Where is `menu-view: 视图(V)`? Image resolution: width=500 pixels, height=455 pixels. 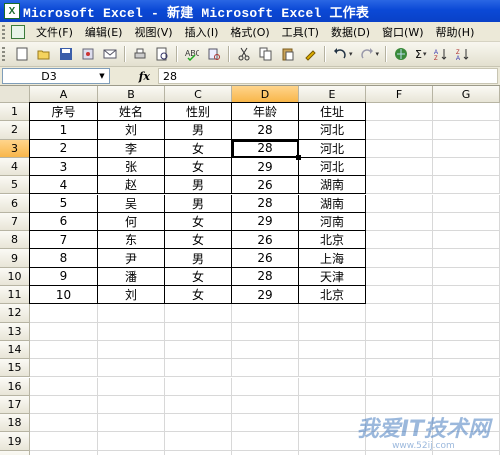 menu-view: 视图(V) is located at coordinates (153, 32).